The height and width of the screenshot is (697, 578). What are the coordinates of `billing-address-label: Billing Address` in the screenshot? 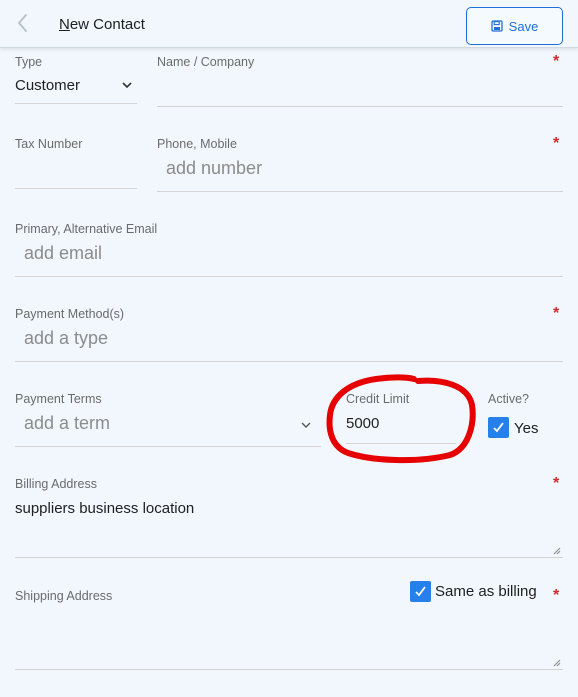 It's located at (56, 484).